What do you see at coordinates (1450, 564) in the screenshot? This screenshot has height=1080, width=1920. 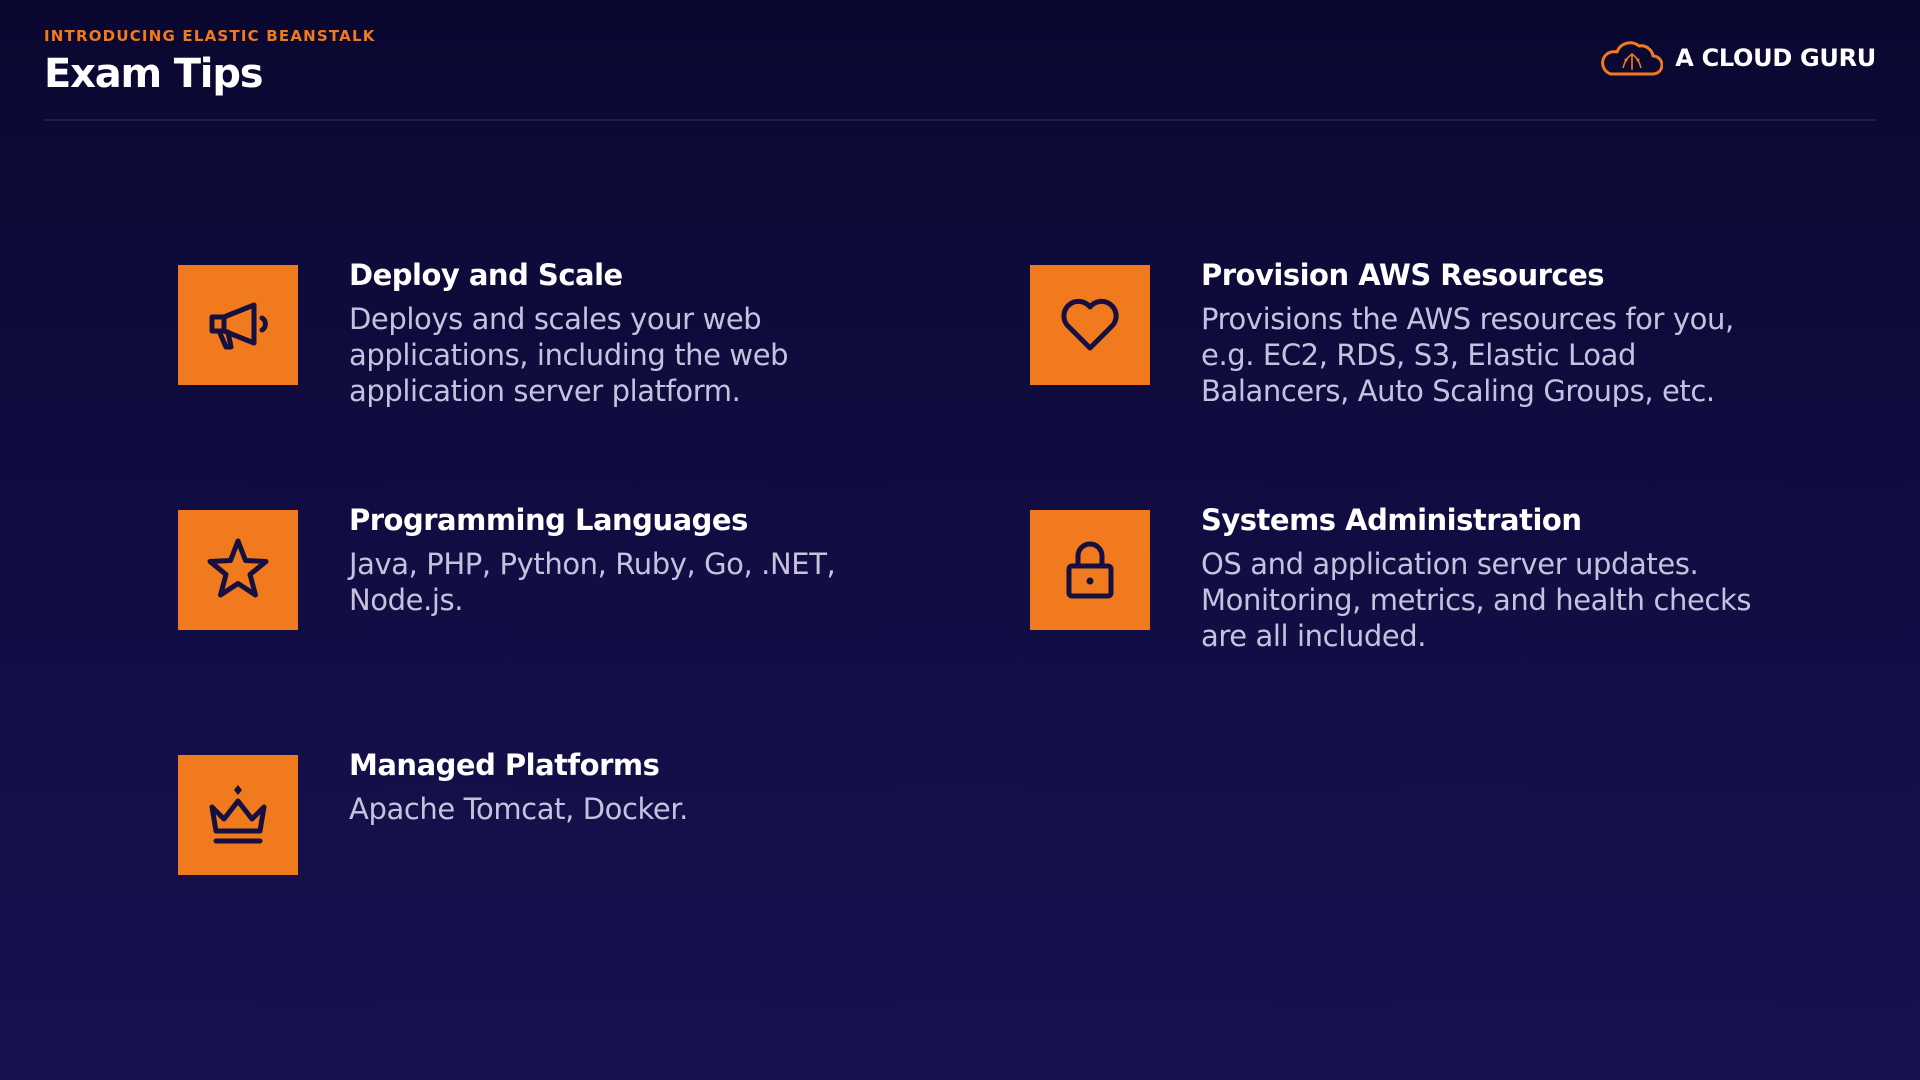 I see `tip-description-line: OS and application server updates.` at bounding box center [1450, 564].